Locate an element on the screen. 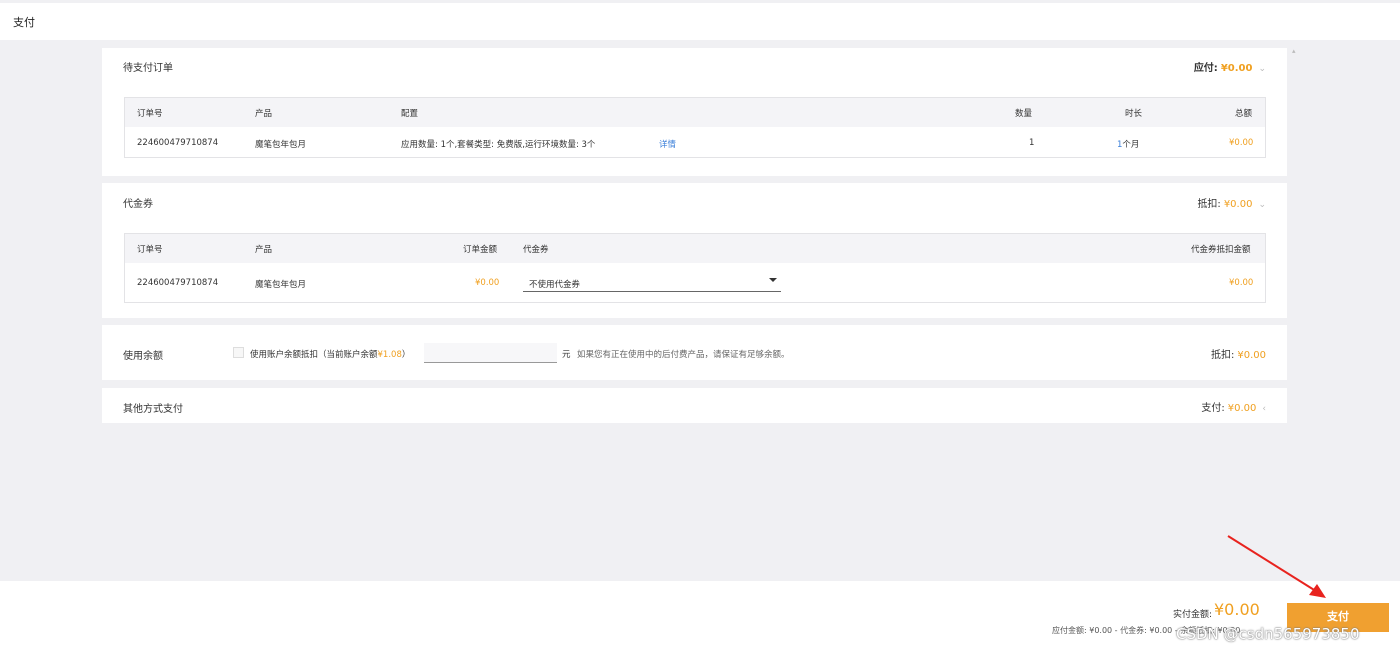  page-title: 支付 is located at coordinates (24, 22).